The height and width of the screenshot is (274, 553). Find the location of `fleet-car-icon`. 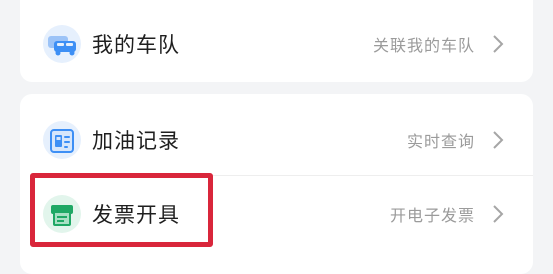

fleet-car-icon is located at coordinates (62, 44).